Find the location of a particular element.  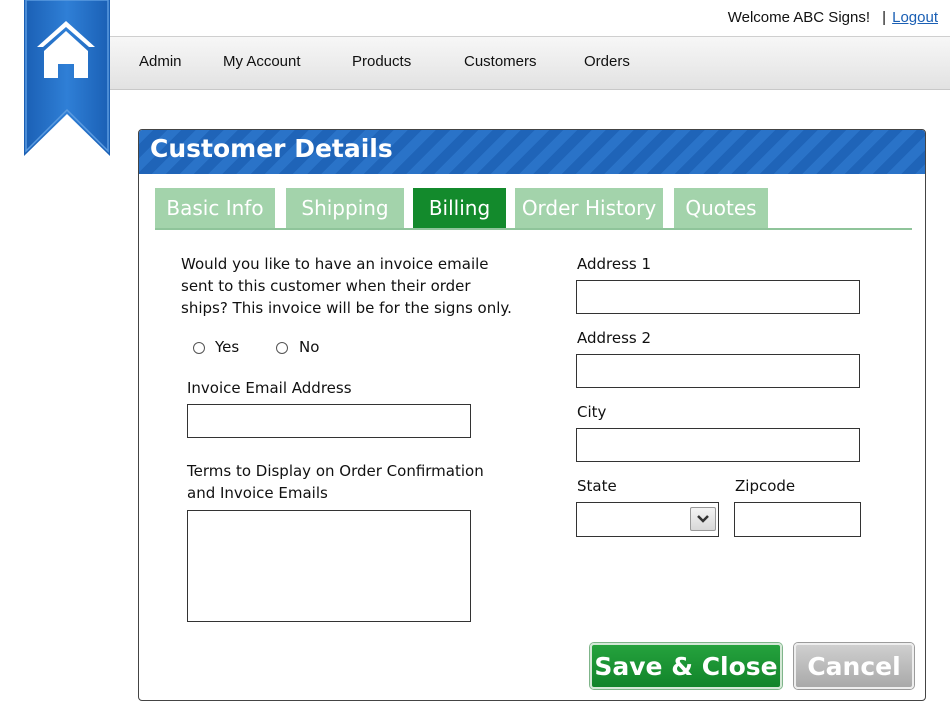

panel-title: Customer Details is located at coordinates (271, 148).